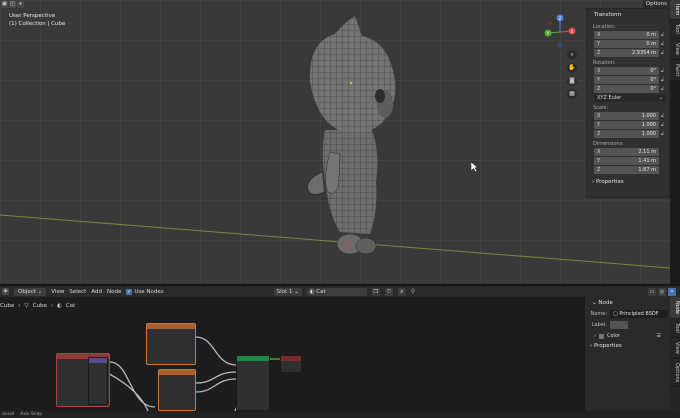  I want to click on location-z-field: Z 2.9354 m, so click(626, 53).